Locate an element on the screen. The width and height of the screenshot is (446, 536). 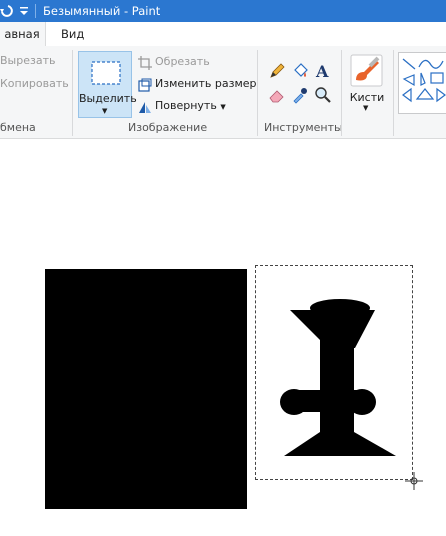
image-group-label: Изображение is located at coordinates (168, 127).